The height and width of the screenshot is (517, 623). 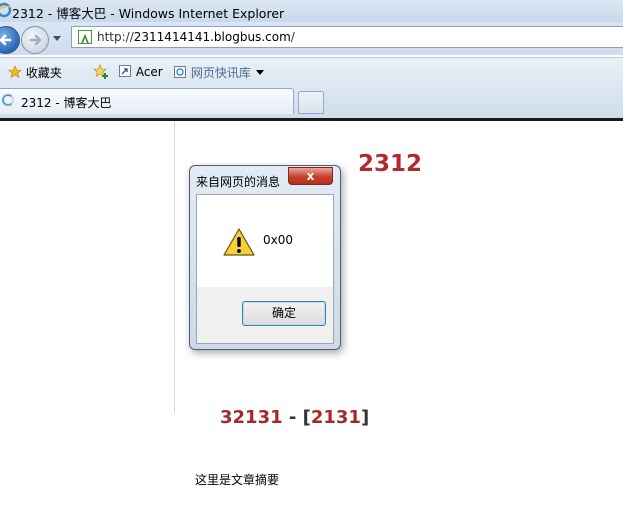 What do you see at coordinates (311, 71) in the screenshot?
I see `favorites-bar: 收藏夹 Acer 网页快讯库` at bounding box center [311, 71].